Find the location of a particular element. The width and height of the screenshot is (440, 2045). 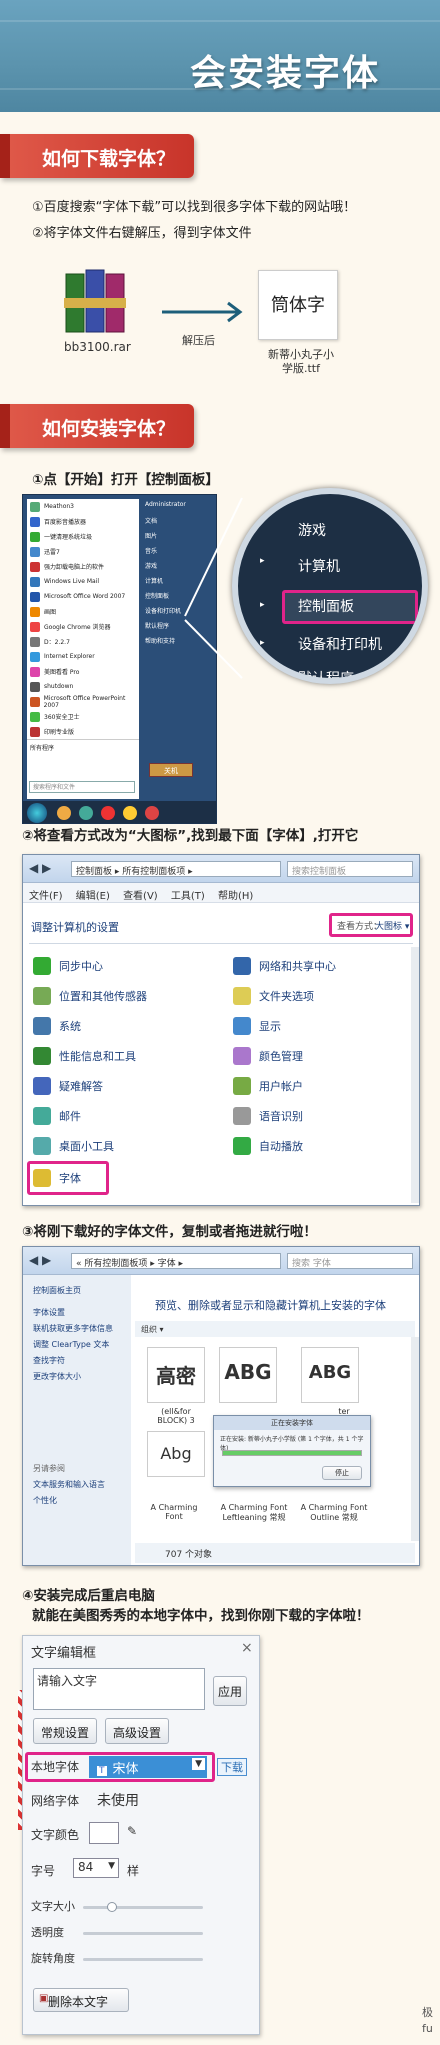

sidebar-link: 字体设置 is located at coordinates (82, 1313).